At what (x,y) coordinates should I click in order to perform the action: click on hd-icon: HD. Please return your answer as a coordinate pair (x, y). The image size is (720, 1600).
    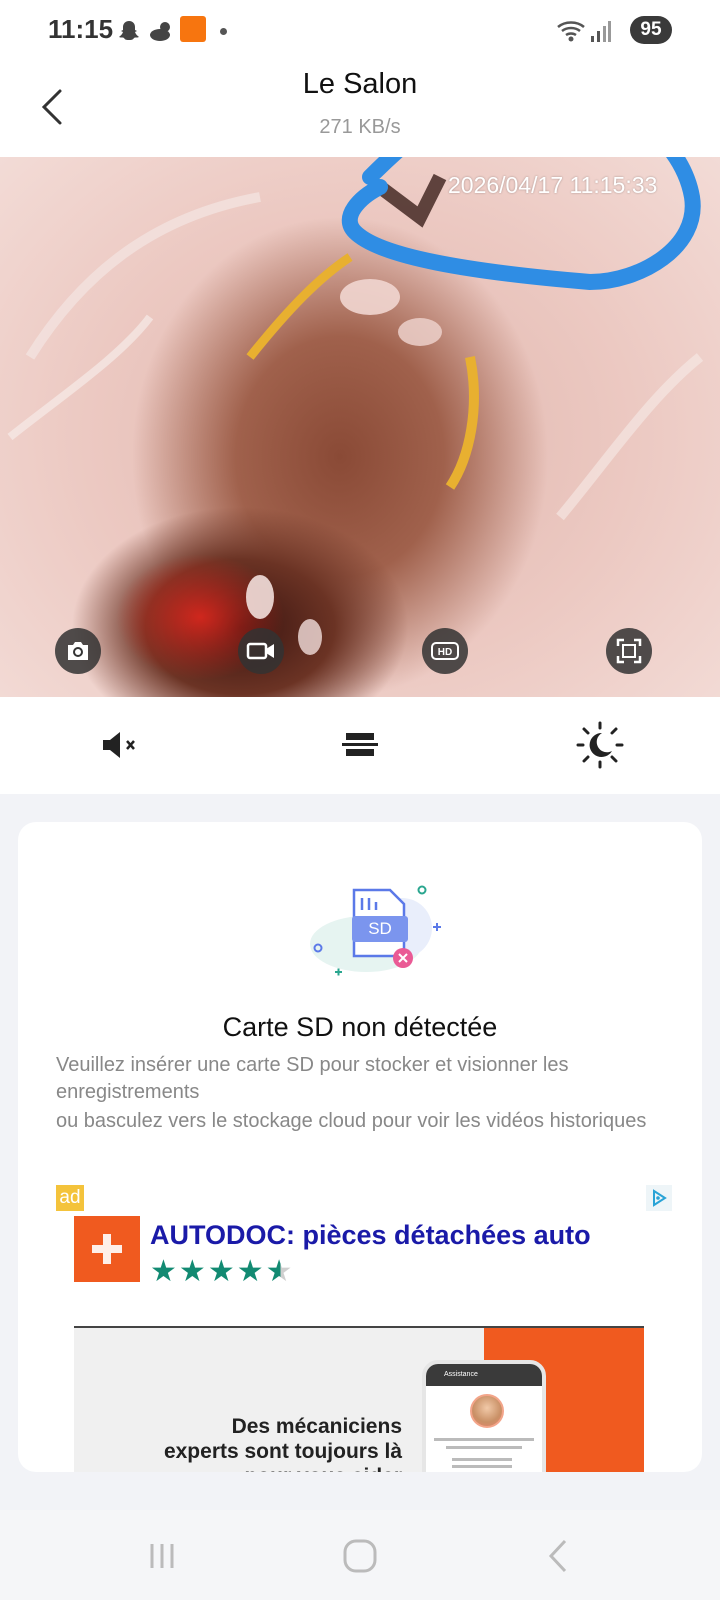
    Looking at the image, I should click on (445, 651).